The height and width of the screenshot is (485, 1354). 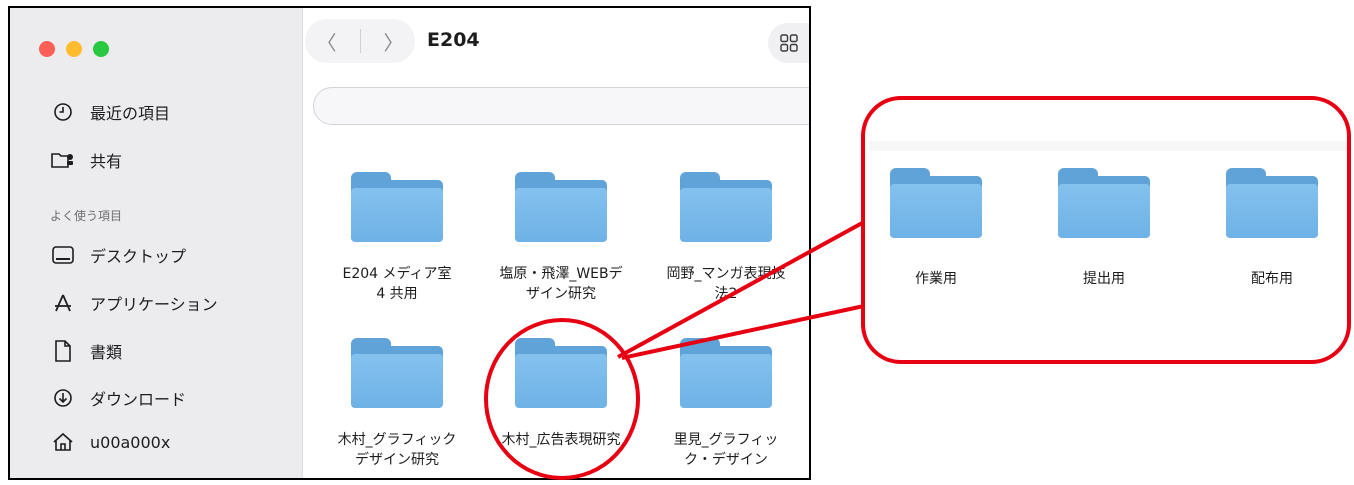 What do you see at coordinates (1272, 279) in the screenshot?
I see `folder-label: 配布用` at bounding box center [1272, 279].